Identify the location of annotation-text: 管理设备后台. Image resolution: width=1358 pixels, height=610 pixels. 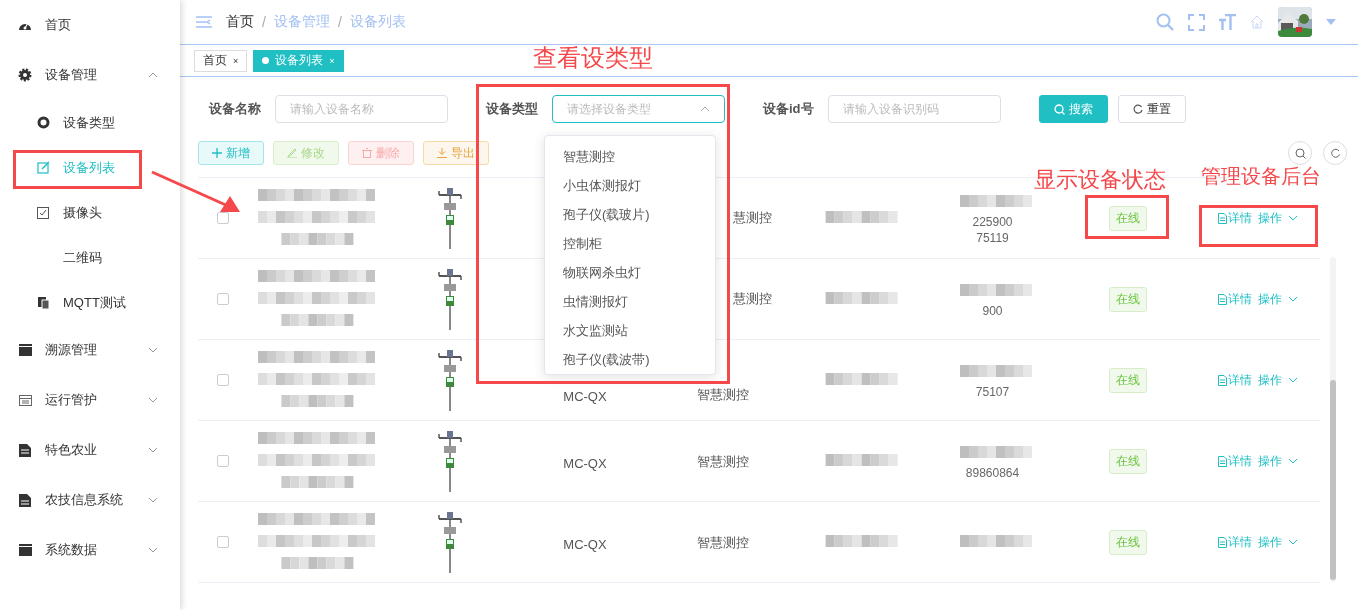
(1261, 176).